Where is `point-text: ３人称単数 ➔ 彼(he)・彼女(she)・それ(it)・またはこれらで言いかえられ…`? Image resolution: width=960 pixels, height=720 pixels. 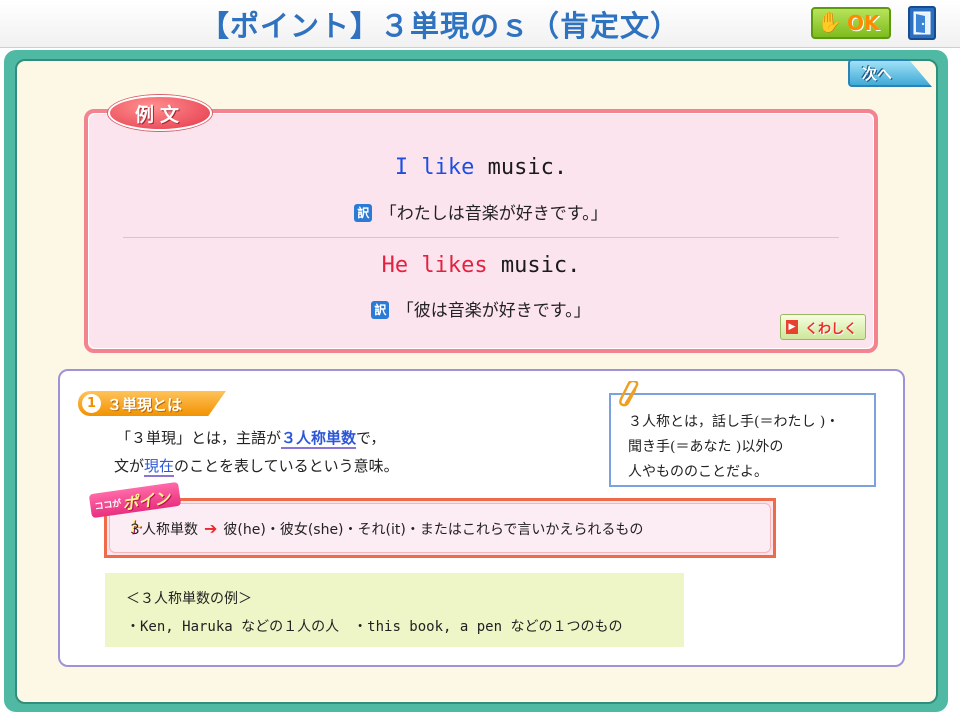 point-text: ３人称単数 ➔ 彼(he)・彼女(she)・それ(it)・またはこれらで言いかえられ… is located at coordinates (385, 529).